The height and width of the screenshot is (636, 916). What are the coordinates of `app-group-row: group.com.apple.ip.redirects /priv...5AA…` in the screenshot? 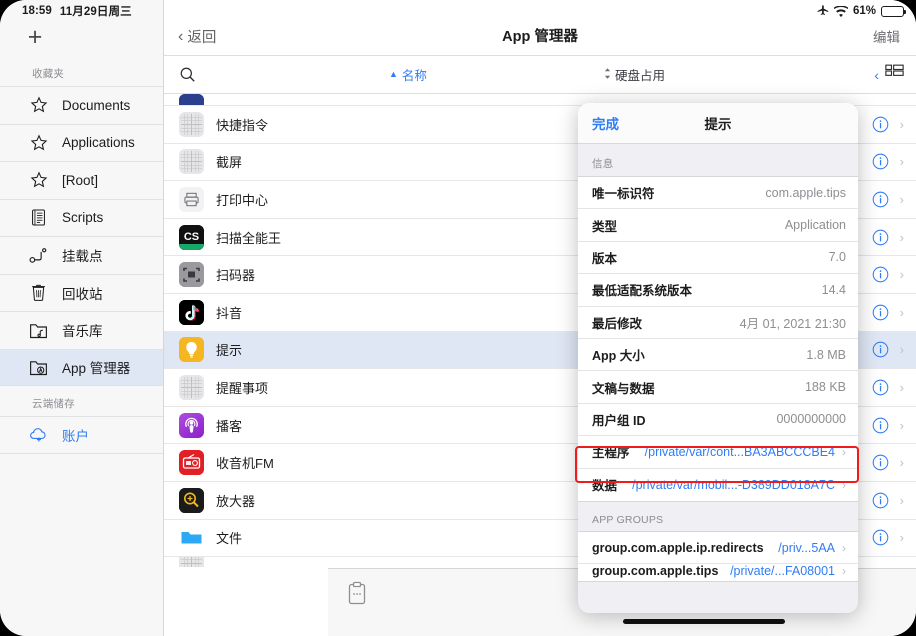 It's located at (718, 548).